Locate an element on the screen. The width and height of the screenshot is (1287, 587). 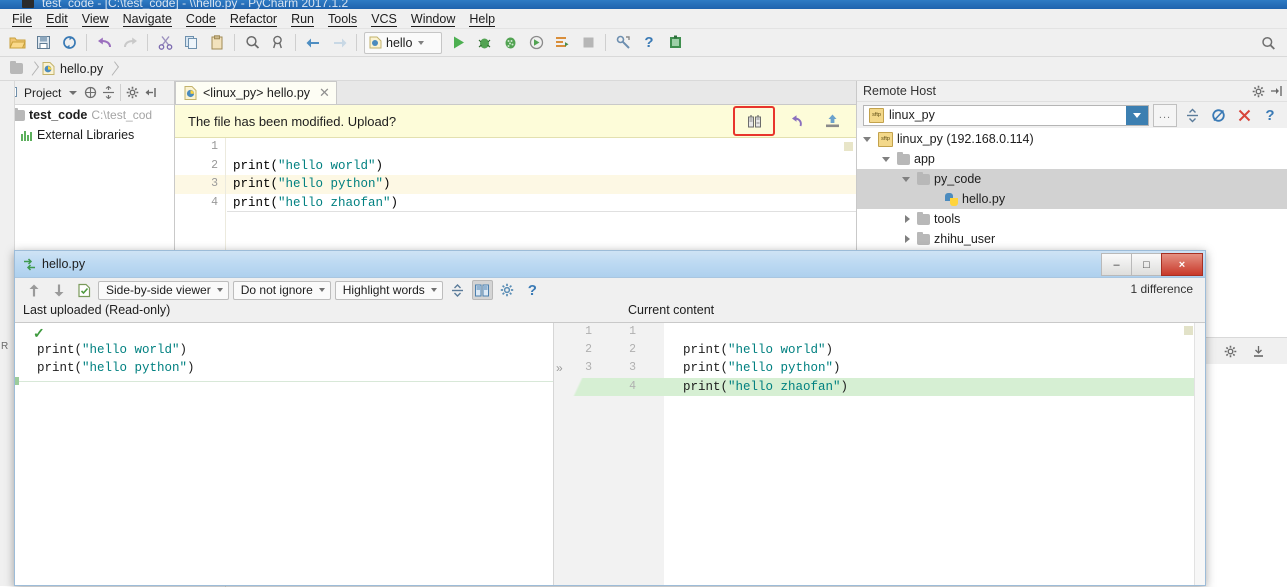
back-icon is located at coordinates (313, 43).